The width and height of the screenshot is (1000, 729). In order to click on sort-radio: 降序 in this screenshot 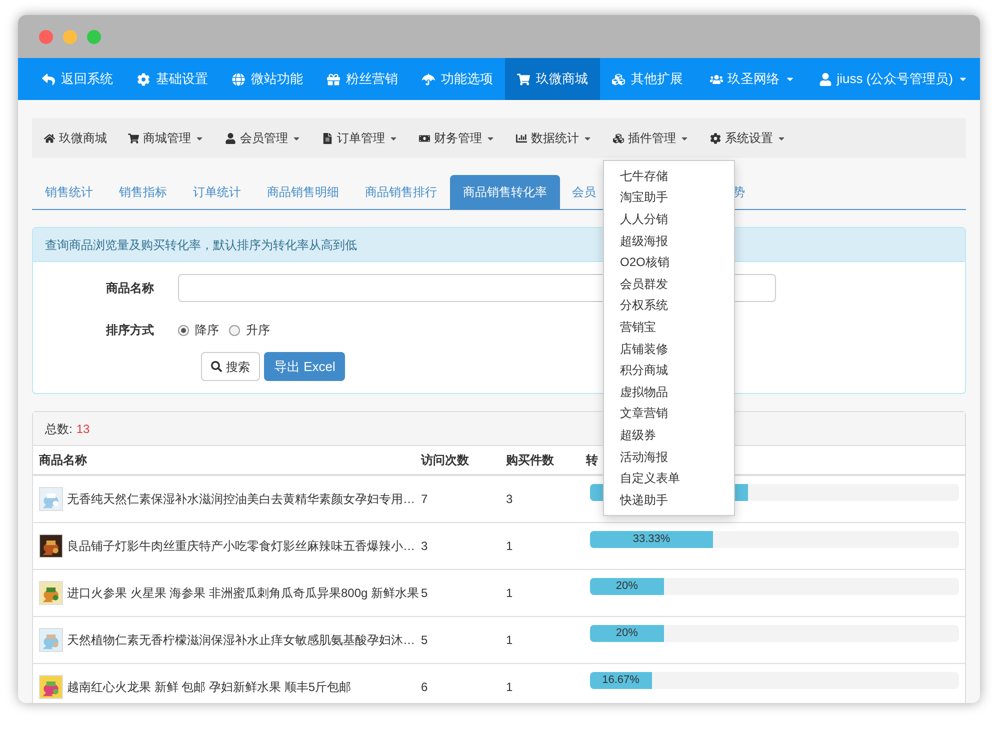, I will do `click(198, 330)`.